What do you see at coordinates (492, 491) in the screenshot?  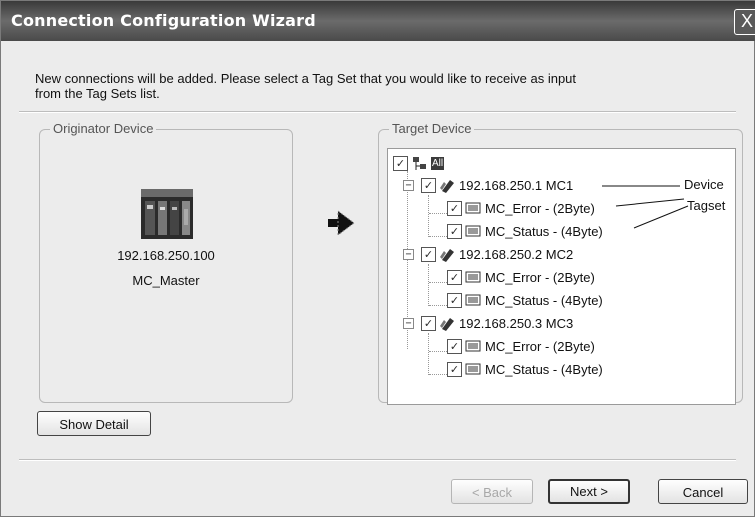 I see `back-button: < Back` at bounding box center [492, 491].